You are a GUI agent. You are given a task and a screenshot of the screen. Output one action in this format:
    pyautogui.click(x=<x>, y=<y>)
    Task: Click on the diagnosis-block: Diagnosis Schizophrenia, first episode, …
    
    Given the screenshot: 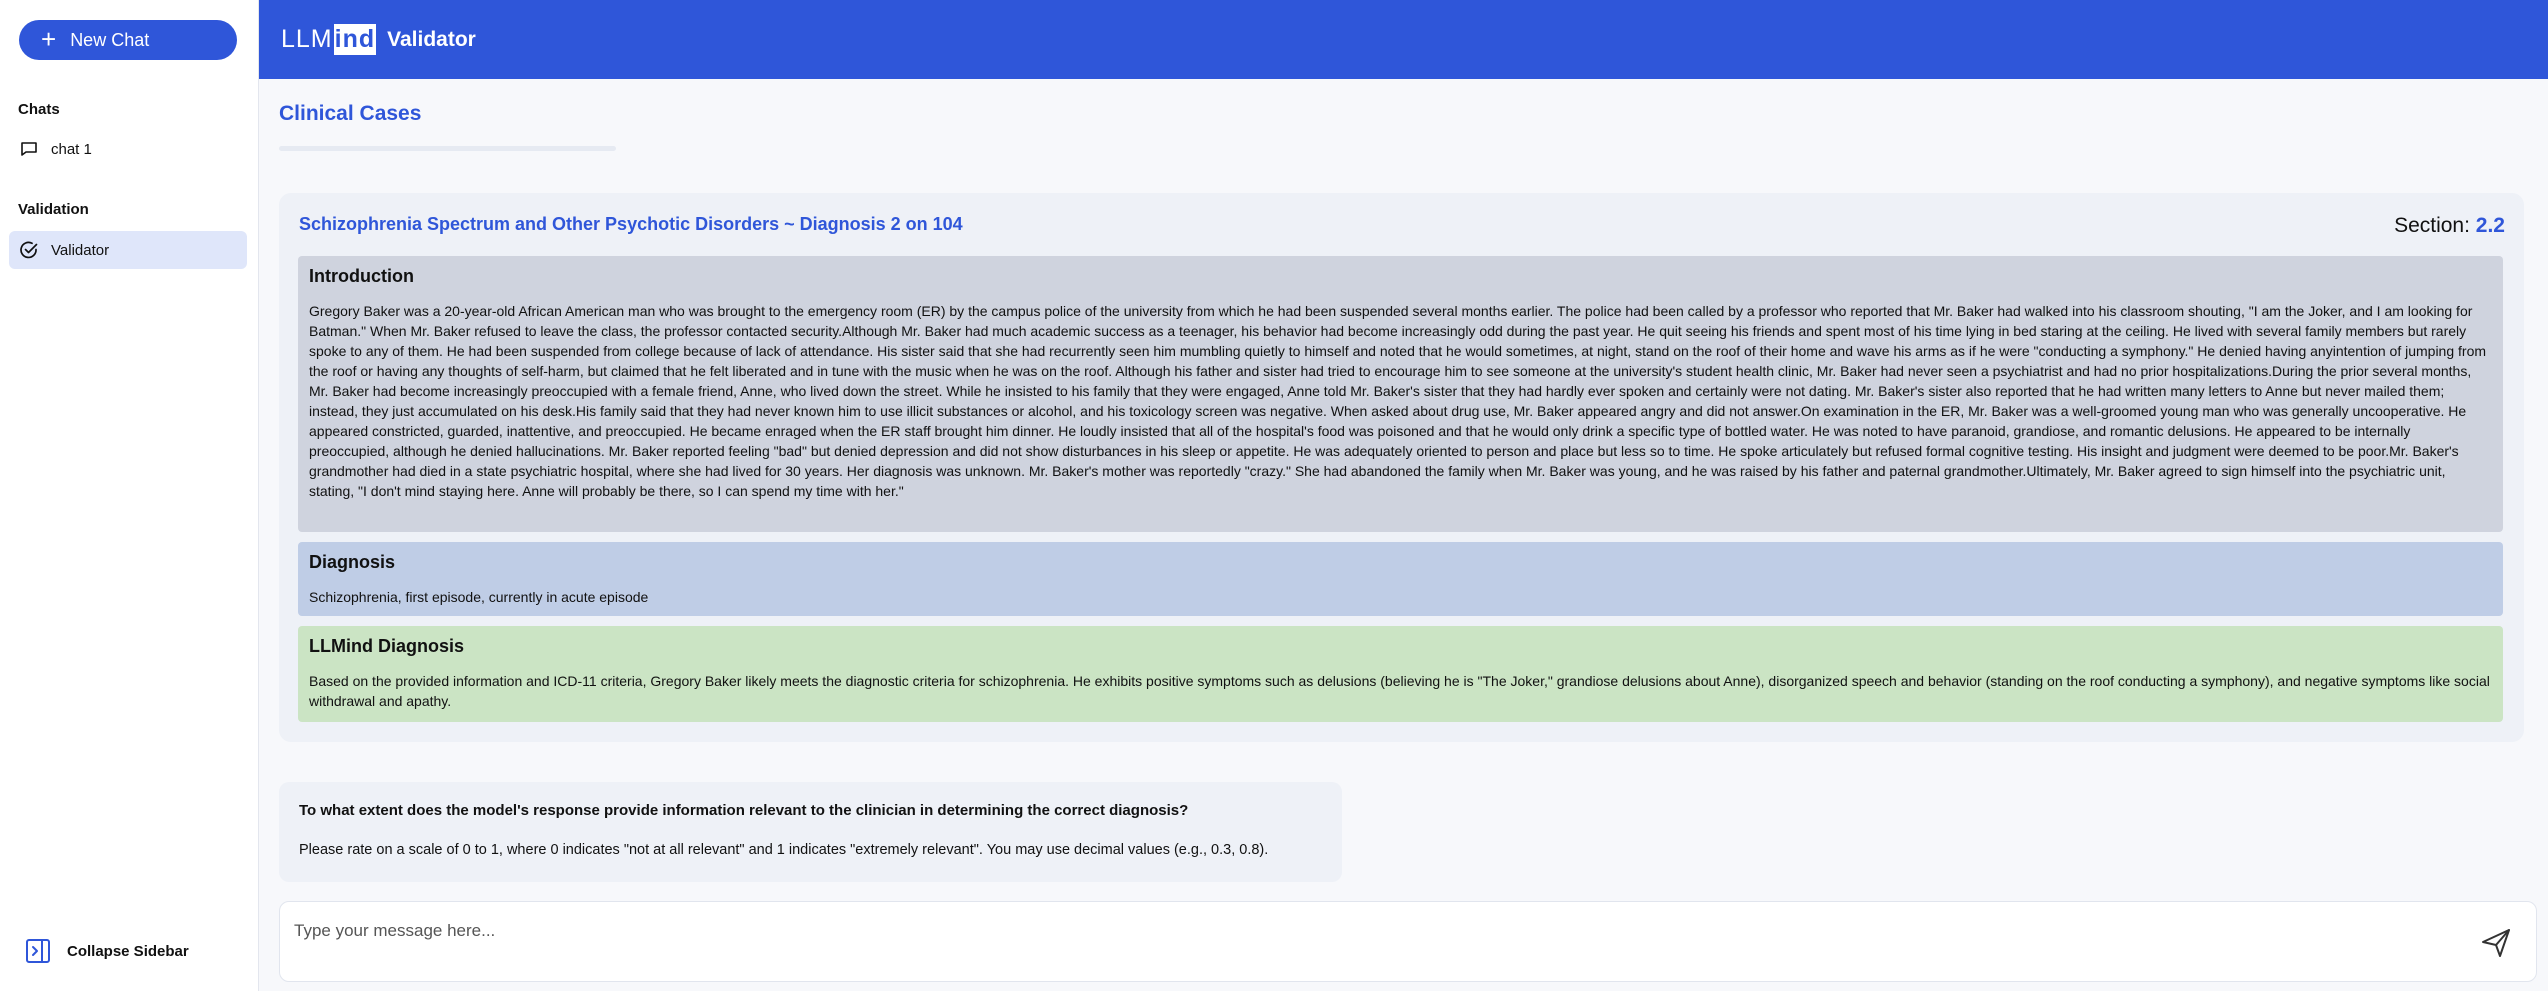 What is the action you would take?
    pyautogui.click(x=1400, y=579)
    